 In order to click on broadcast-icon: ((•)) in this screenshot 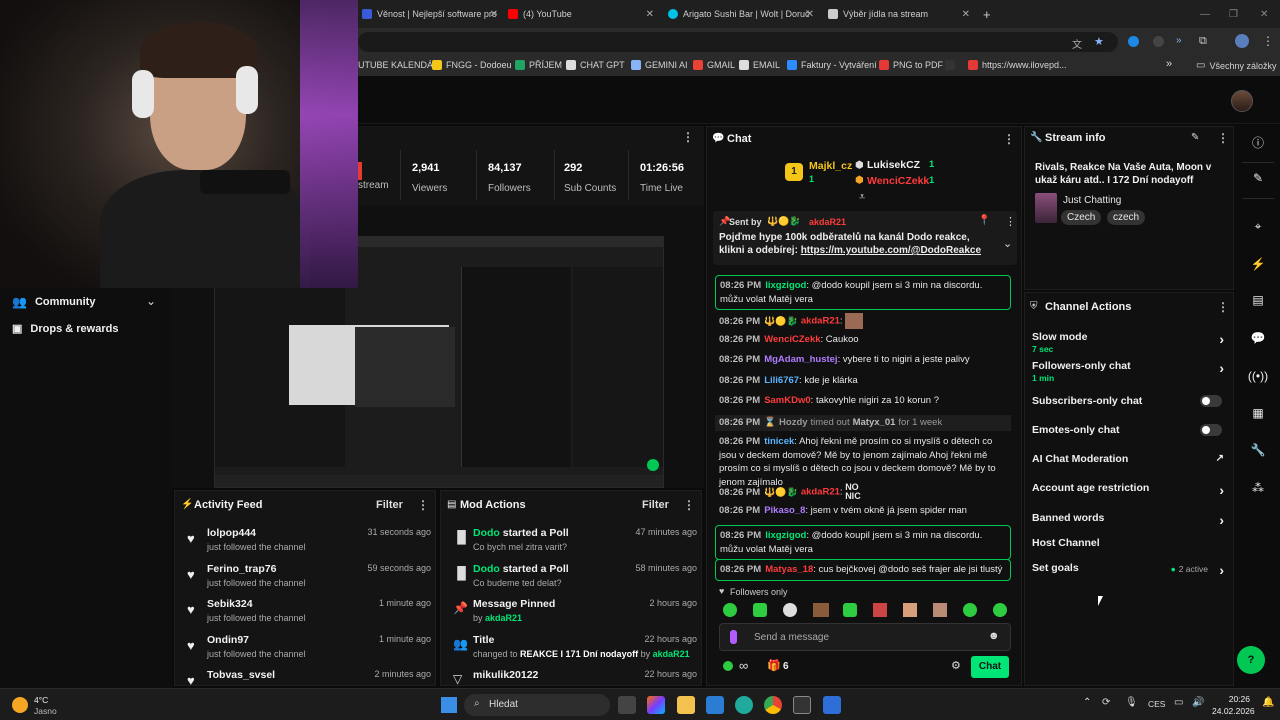, I will do `click(1258, 376)`.